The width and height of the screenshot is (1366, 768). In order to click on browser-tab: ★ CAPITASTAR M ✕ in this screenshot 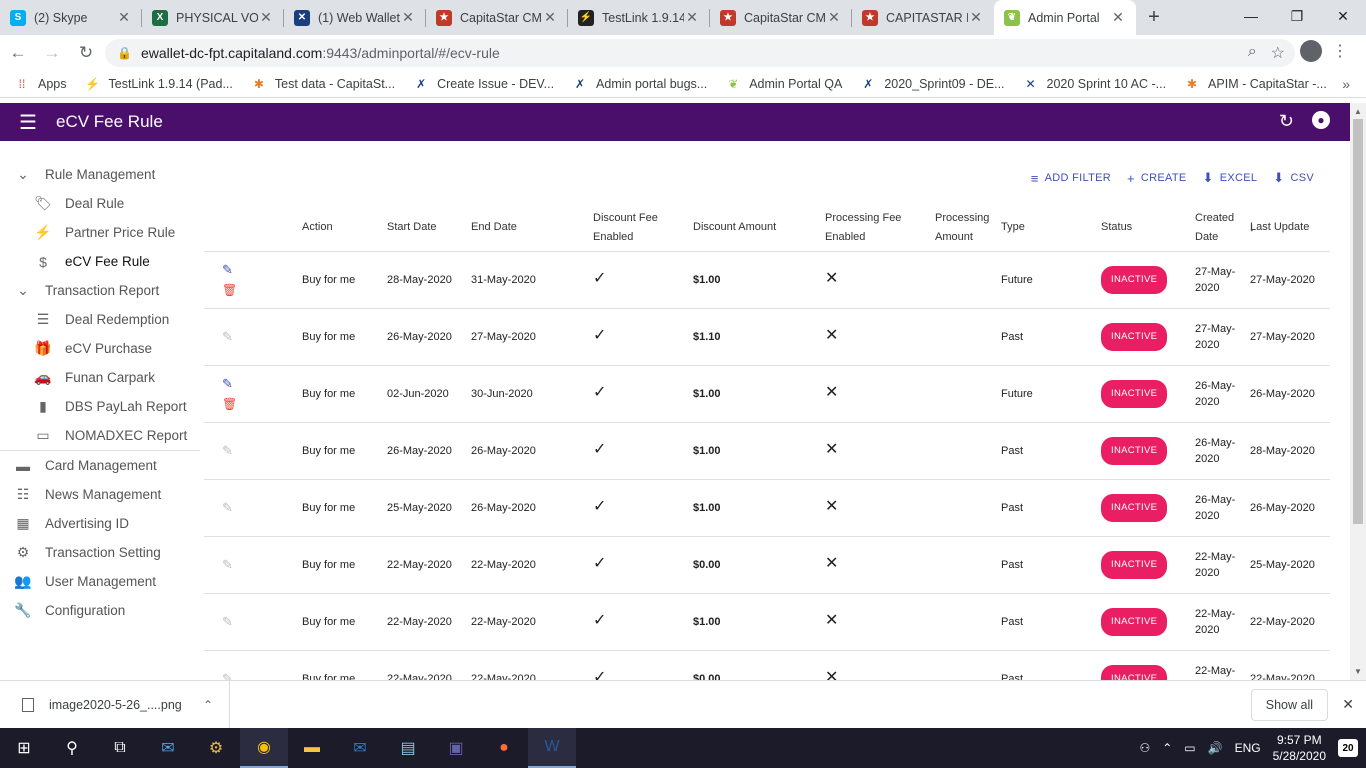, I will do `click(923, 17)`.